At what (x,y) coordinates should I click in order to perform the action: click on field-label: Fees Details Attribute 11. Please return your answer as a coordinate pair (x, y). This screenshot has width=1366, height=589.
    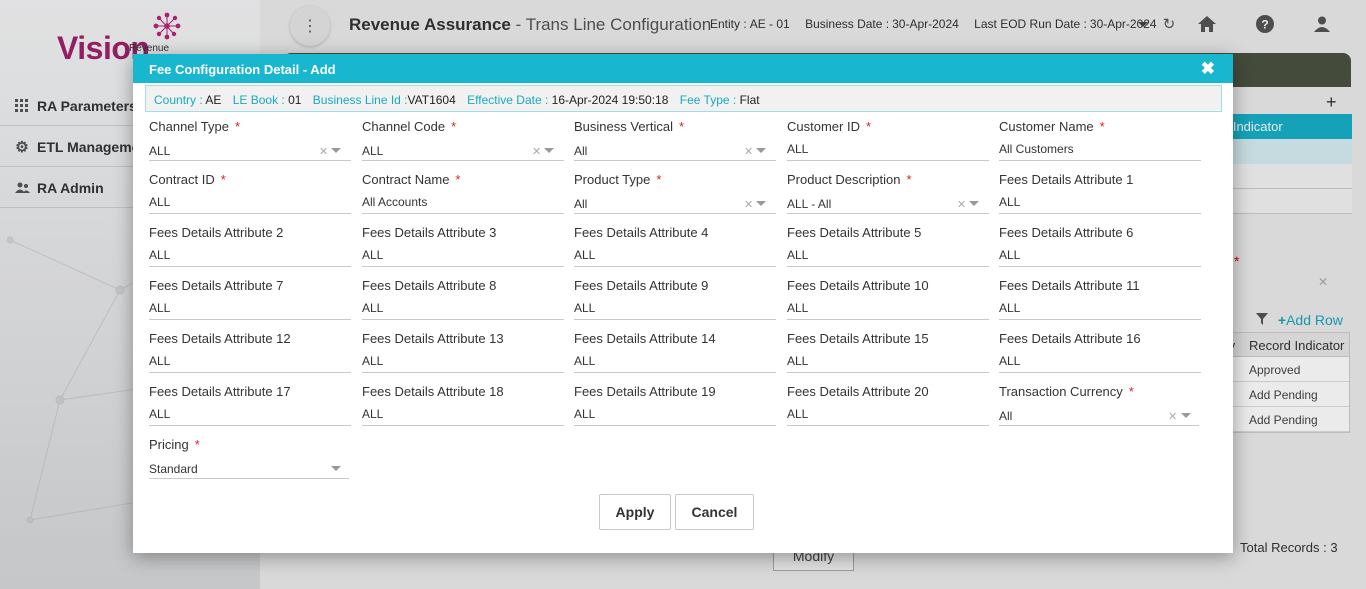
    Looking at the image, I should click on (1069, 285).